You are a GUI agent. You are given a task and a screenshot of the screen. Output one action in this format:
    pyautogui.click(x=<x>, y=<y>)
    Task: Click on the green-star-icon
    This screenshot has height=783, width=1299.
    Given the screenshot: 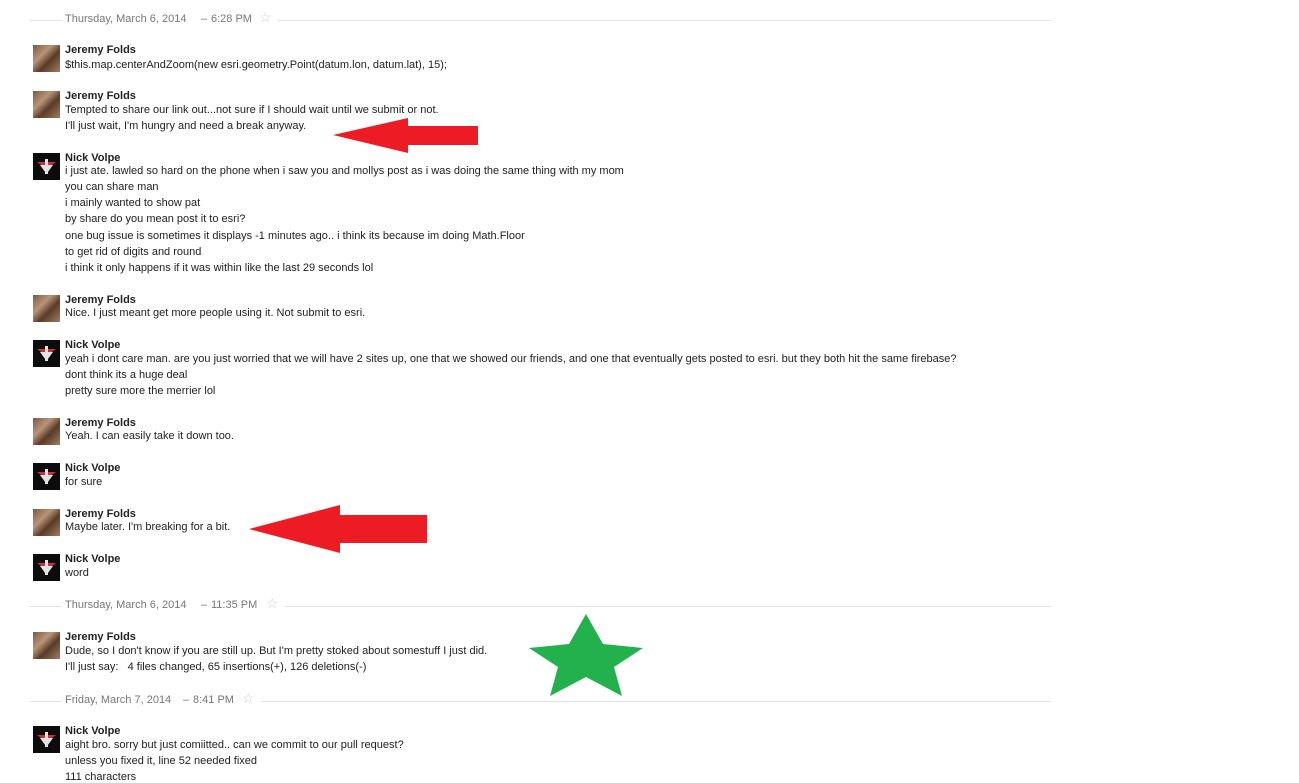 What is the action you would take?
    pyautogui.click(x=586, y=655)
    